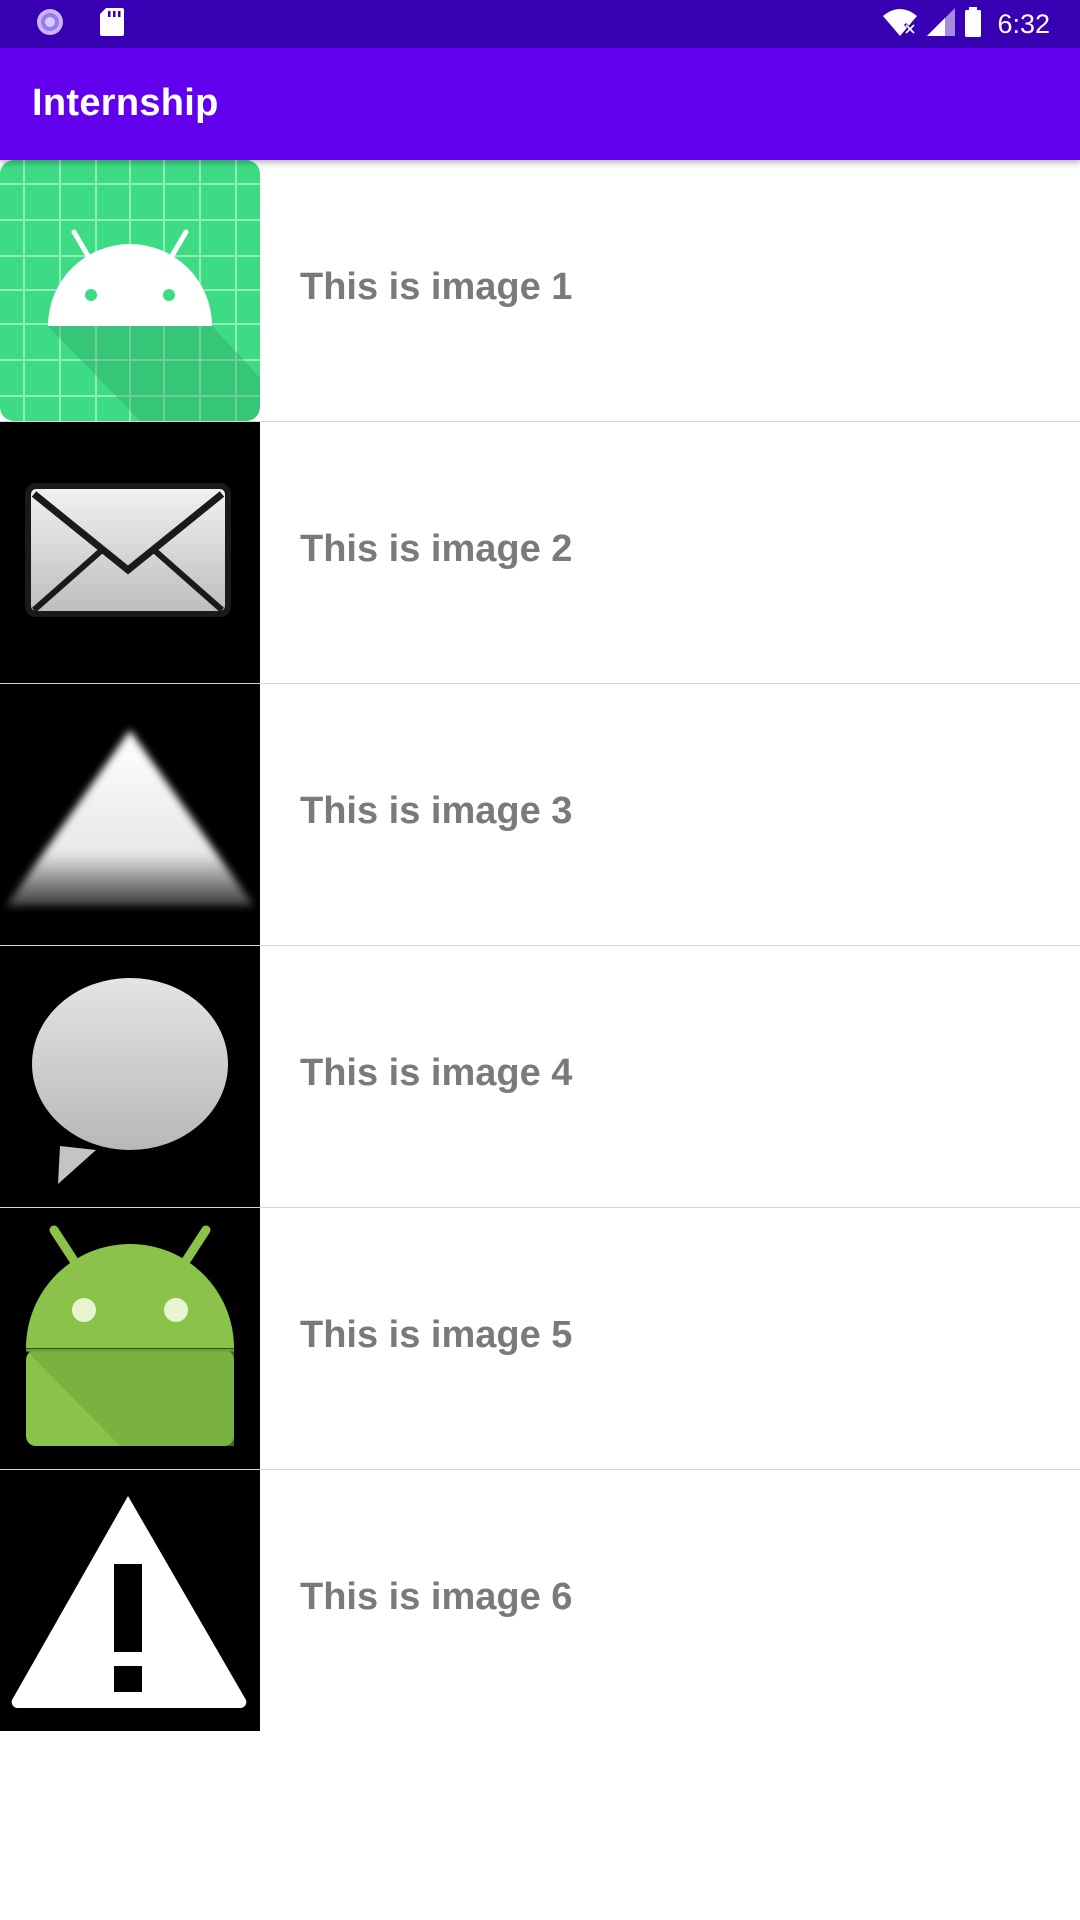  Describe the element at coordinates (130, 552) in the screenshot. I see `email-icon` at that location.